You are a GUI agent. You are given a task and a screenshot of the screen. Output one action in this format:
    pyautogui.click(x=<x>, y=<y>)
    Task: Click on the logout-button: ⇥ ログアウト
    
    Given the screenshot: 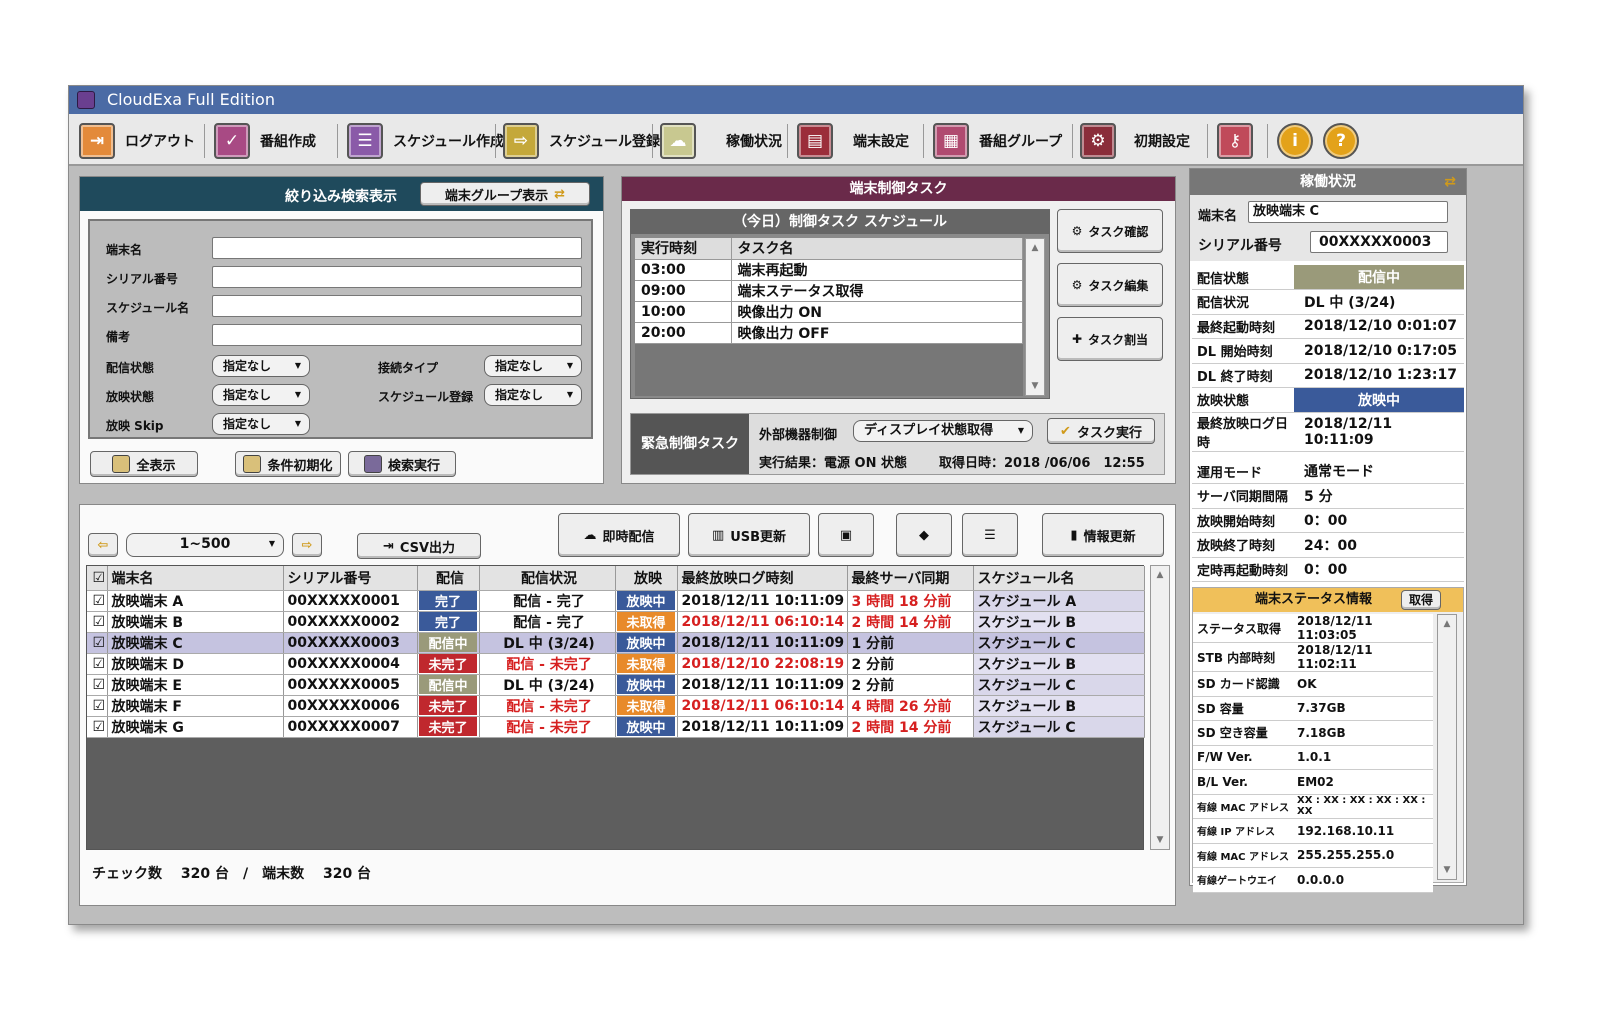 What is the action you would take?
    pyautogui.click(x=137, y=141)
    